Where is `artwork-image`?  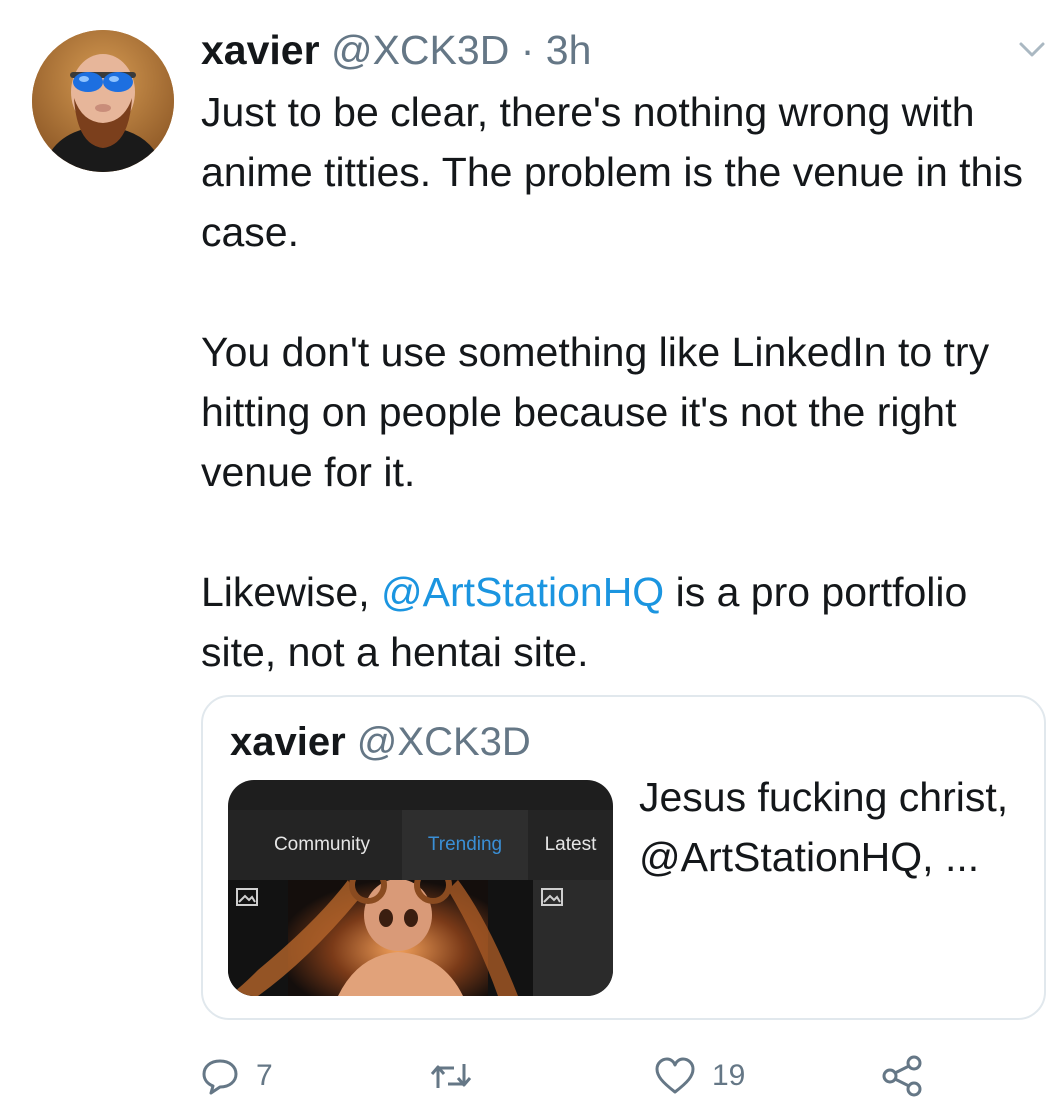
artwork-image is located at coordinates (380, 938).